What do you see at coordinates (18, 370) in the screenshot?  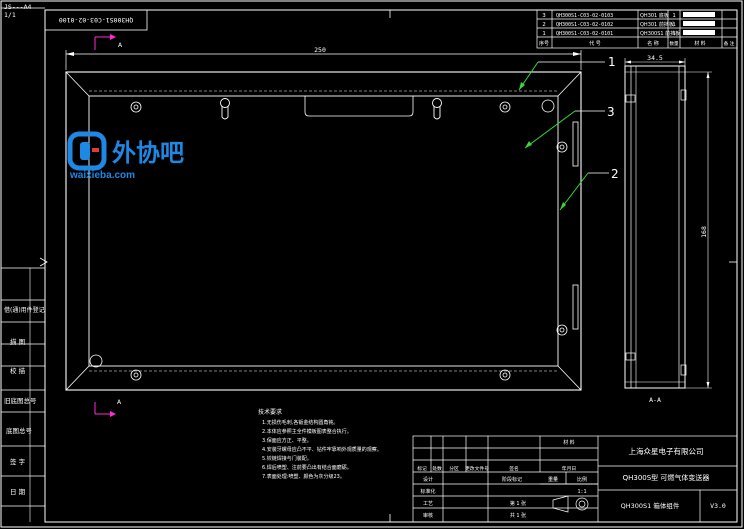 I see `strip-label-2: 校 描` at bounding box center [18, 370].